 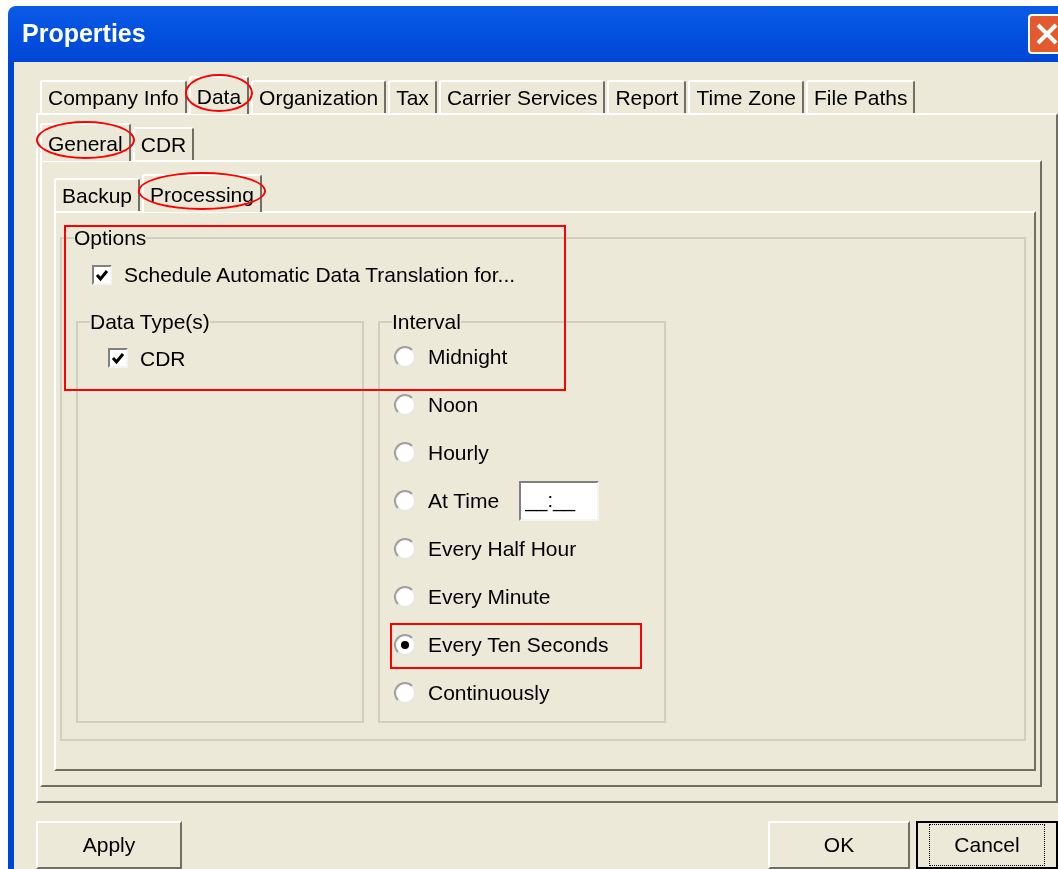 What do you see at coordinates (163, 358) in the screenshot?
I see `checkbox-label: CDR` at bounding box center [163, 358].